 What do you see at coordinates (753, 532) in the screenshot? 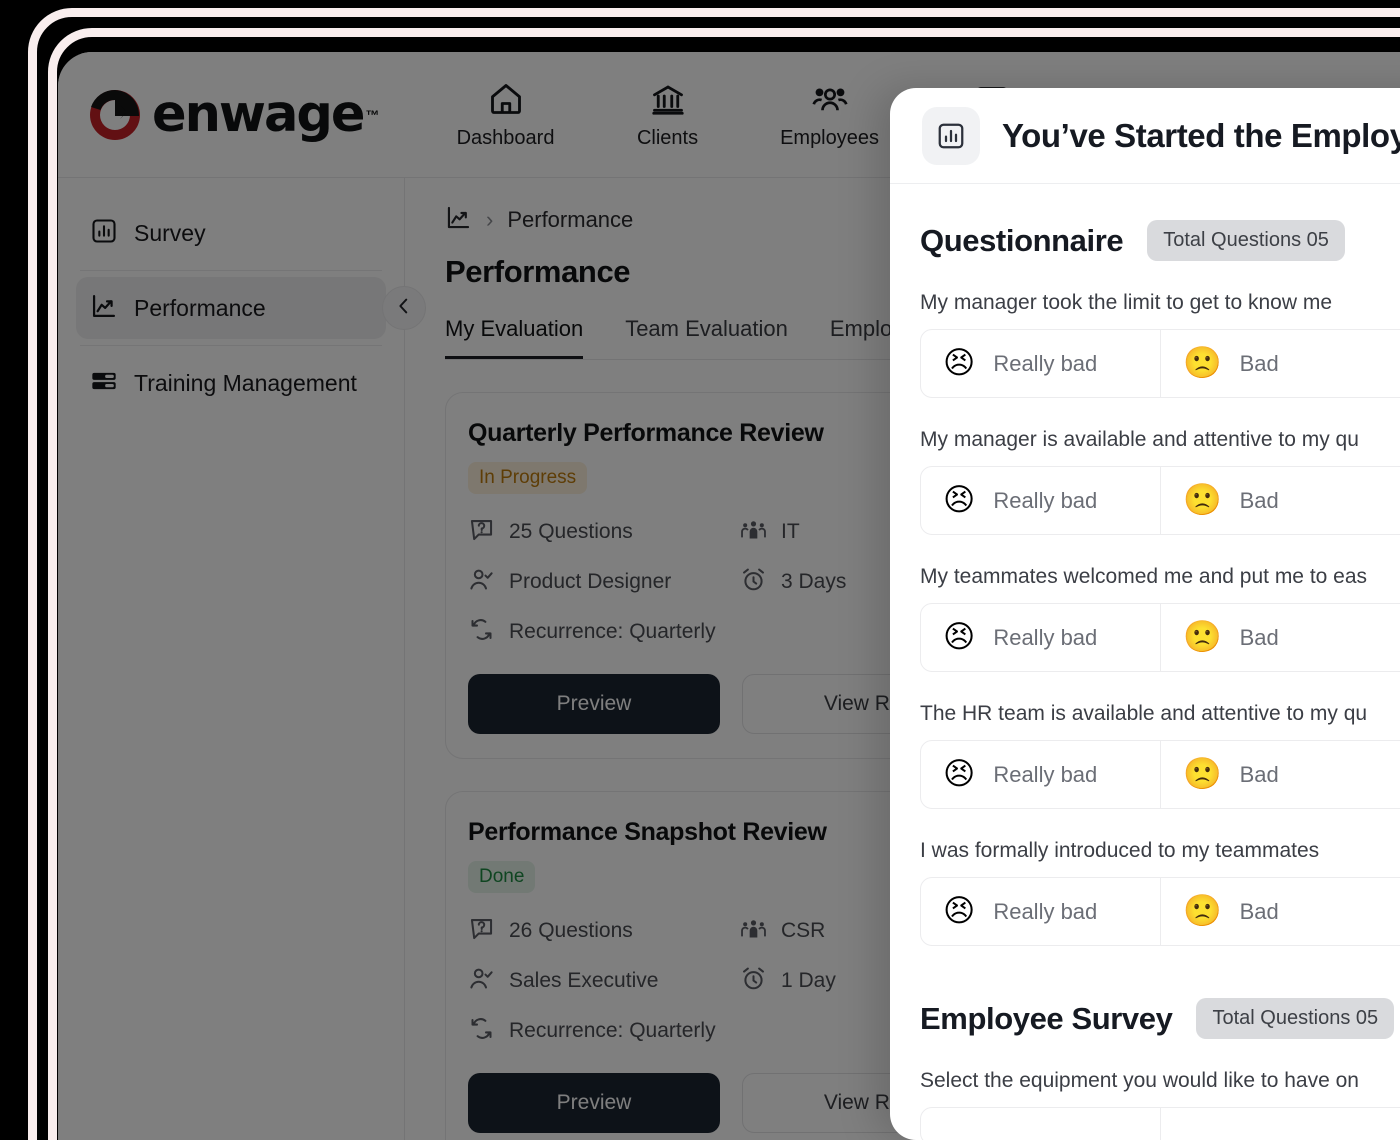
I see `team-group-icon` at bounding box center [753, 532].